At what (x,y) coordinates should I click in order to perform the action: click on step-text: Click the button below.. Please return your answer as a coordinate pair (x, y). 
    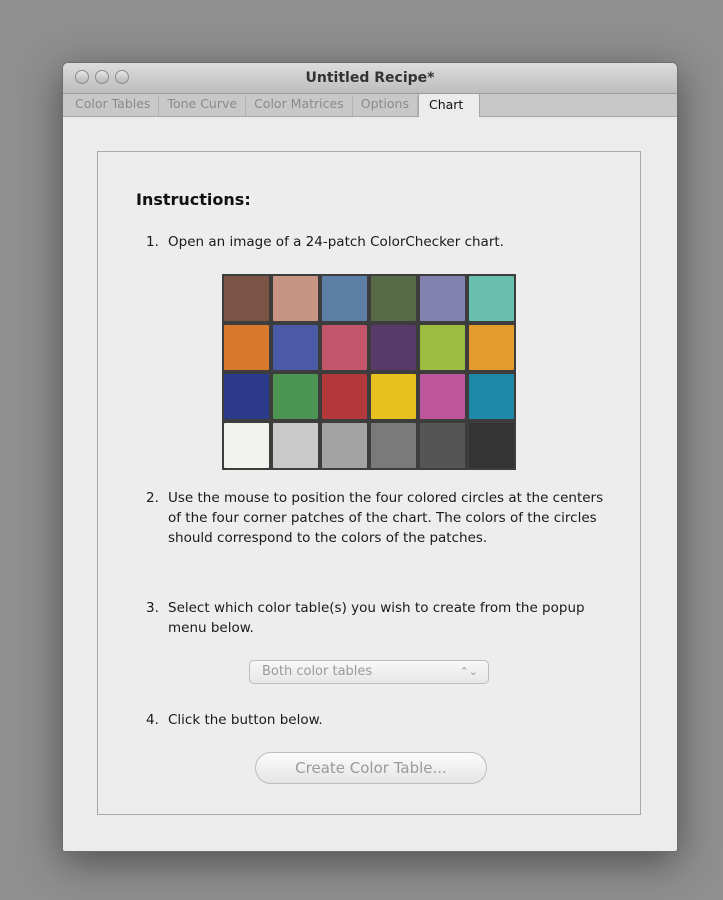
    Looking at the image, I should click on (245, 720).